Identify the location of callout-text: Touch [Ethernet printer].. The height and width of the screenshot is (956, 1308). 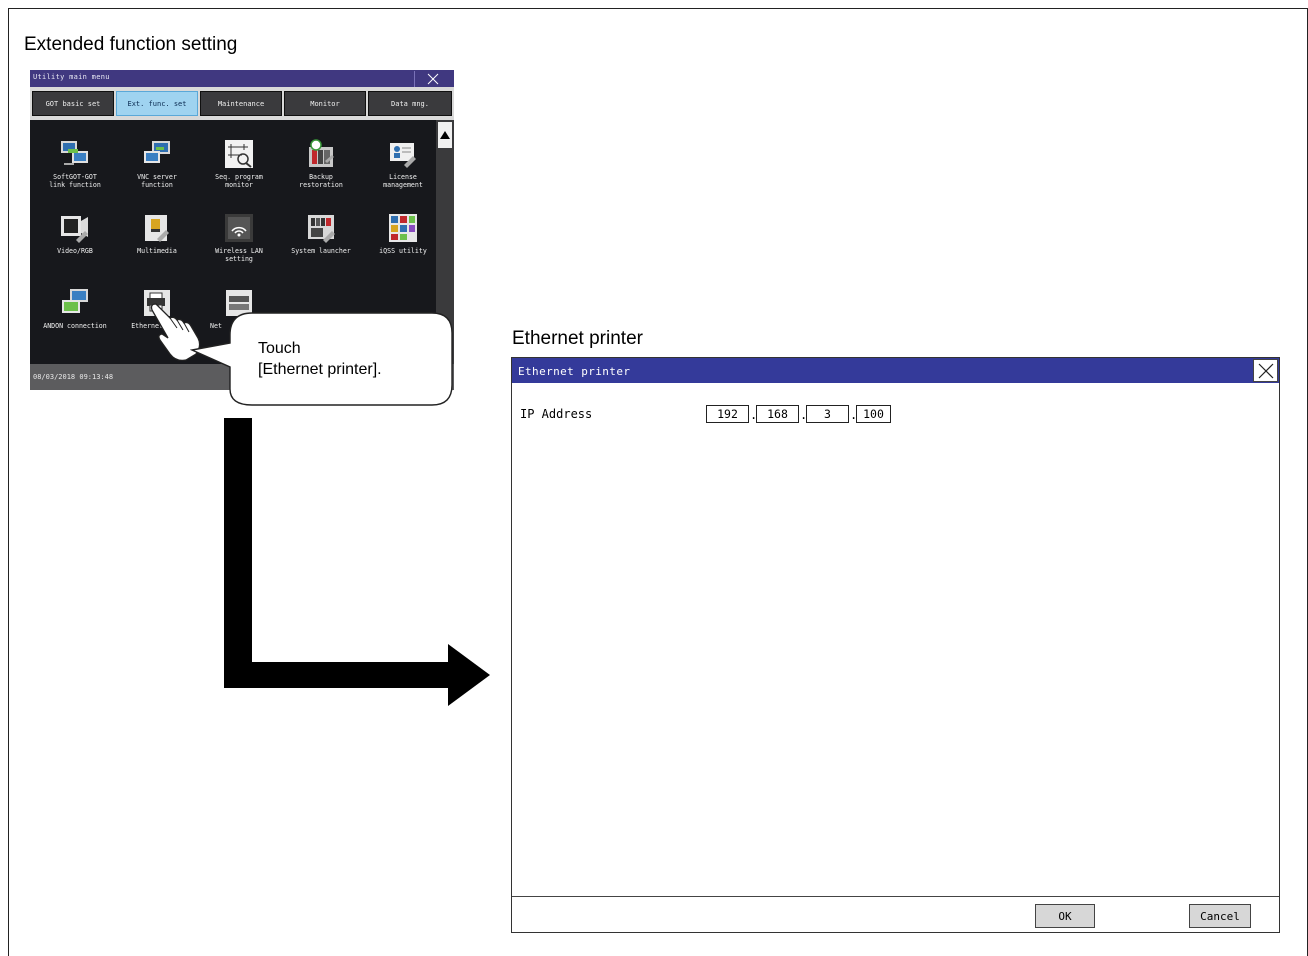
(320, 359).